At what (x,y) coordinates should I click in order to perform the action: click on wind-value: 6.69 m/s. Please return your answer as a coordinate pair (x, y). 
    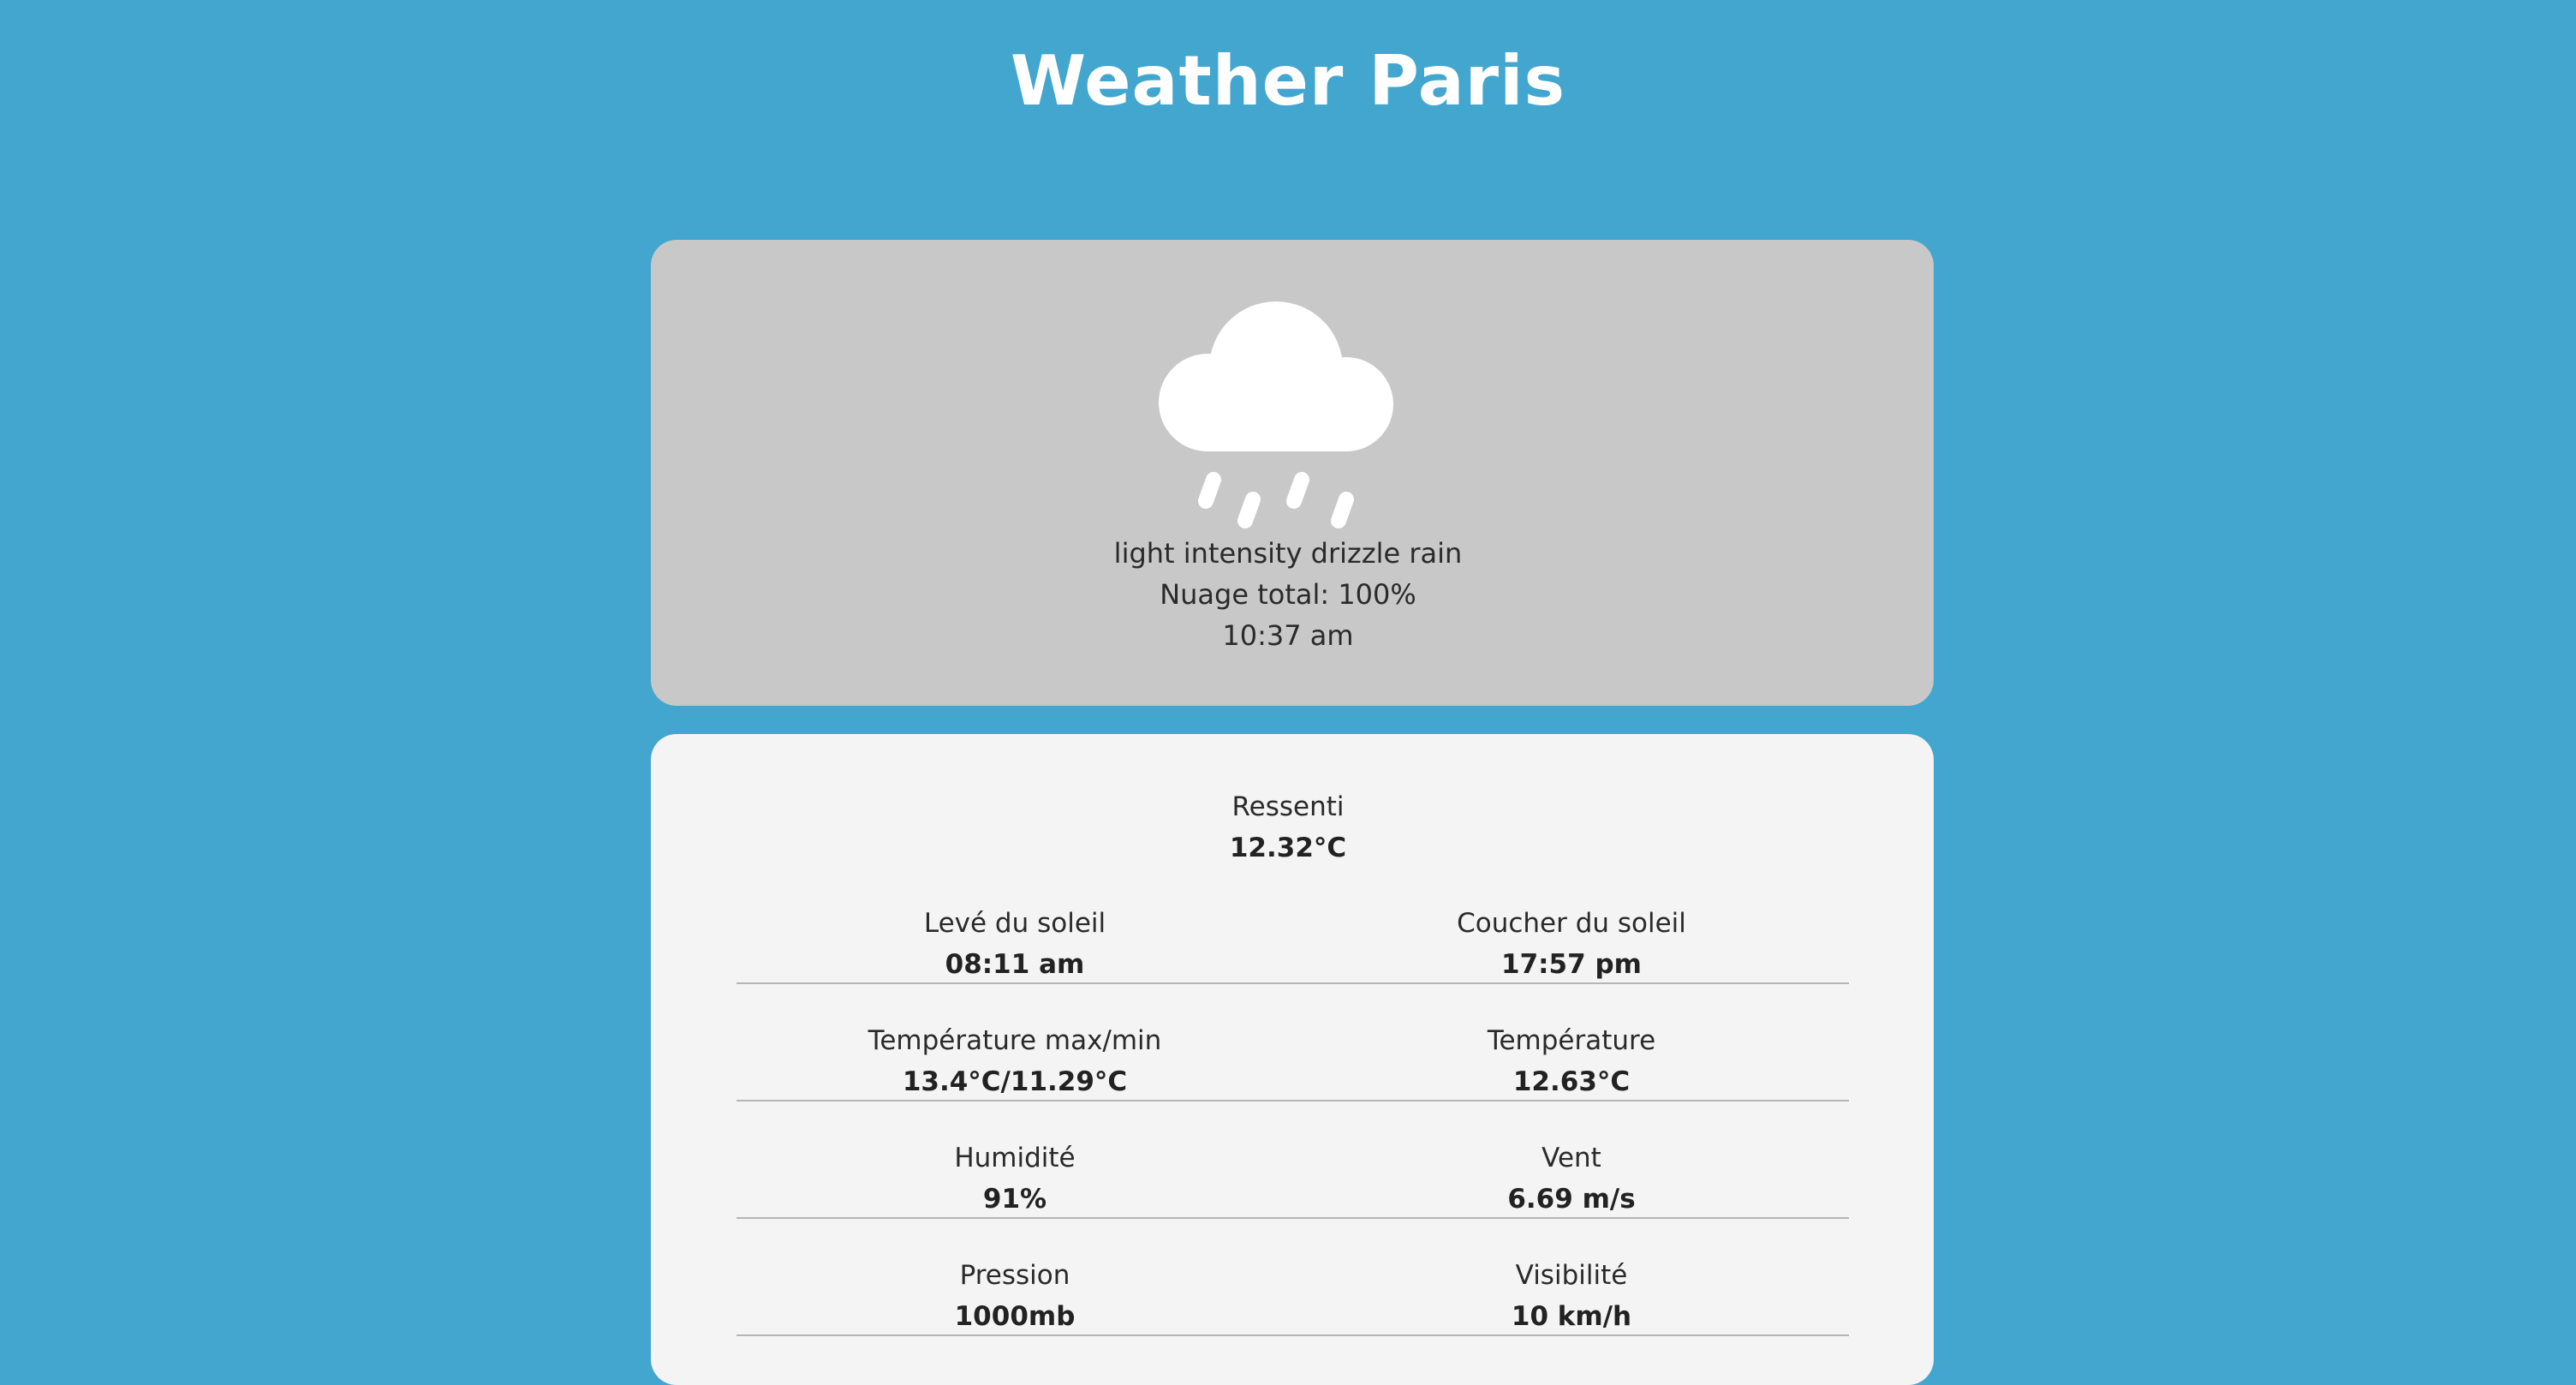
    Looking at the image, I should click on (1571, 1199).